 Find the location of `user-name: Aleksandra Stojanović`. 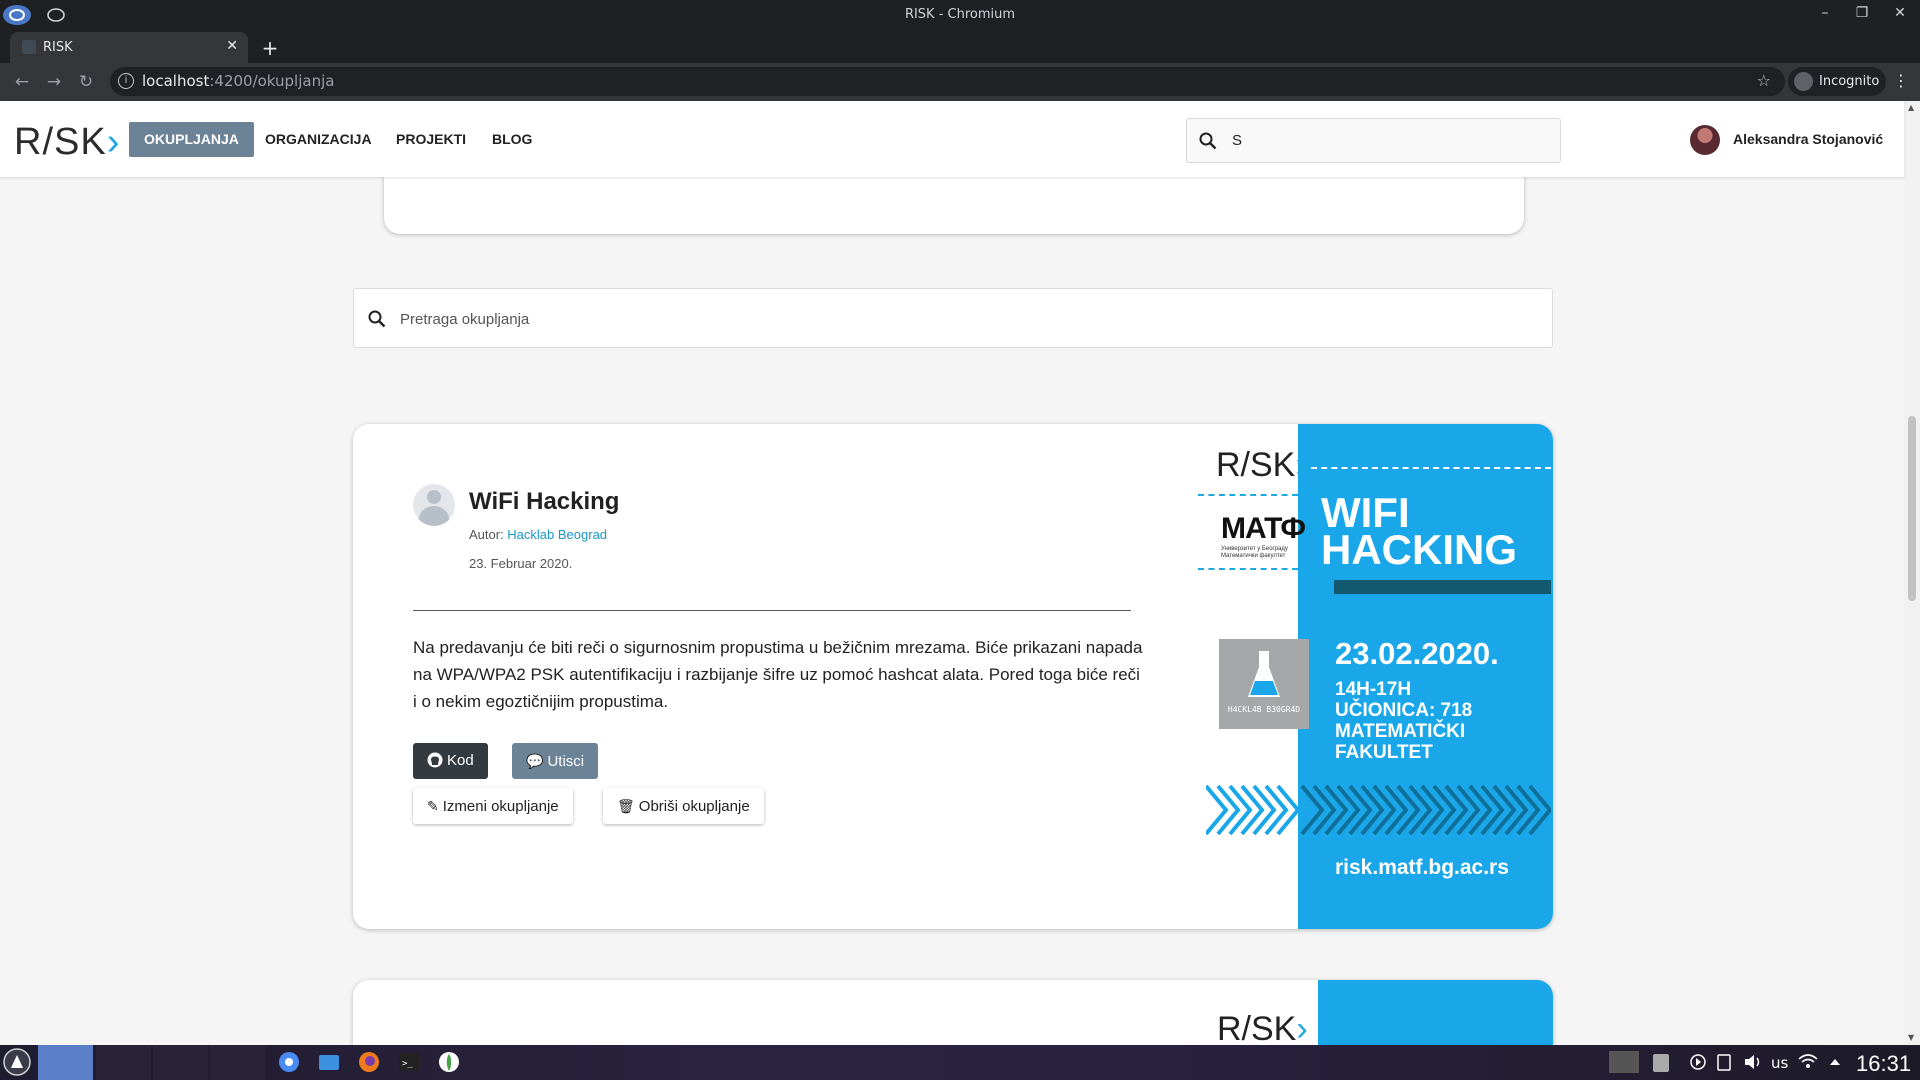

user-name: Aleksandra Stojanović is located at coordinates (1808, 139).